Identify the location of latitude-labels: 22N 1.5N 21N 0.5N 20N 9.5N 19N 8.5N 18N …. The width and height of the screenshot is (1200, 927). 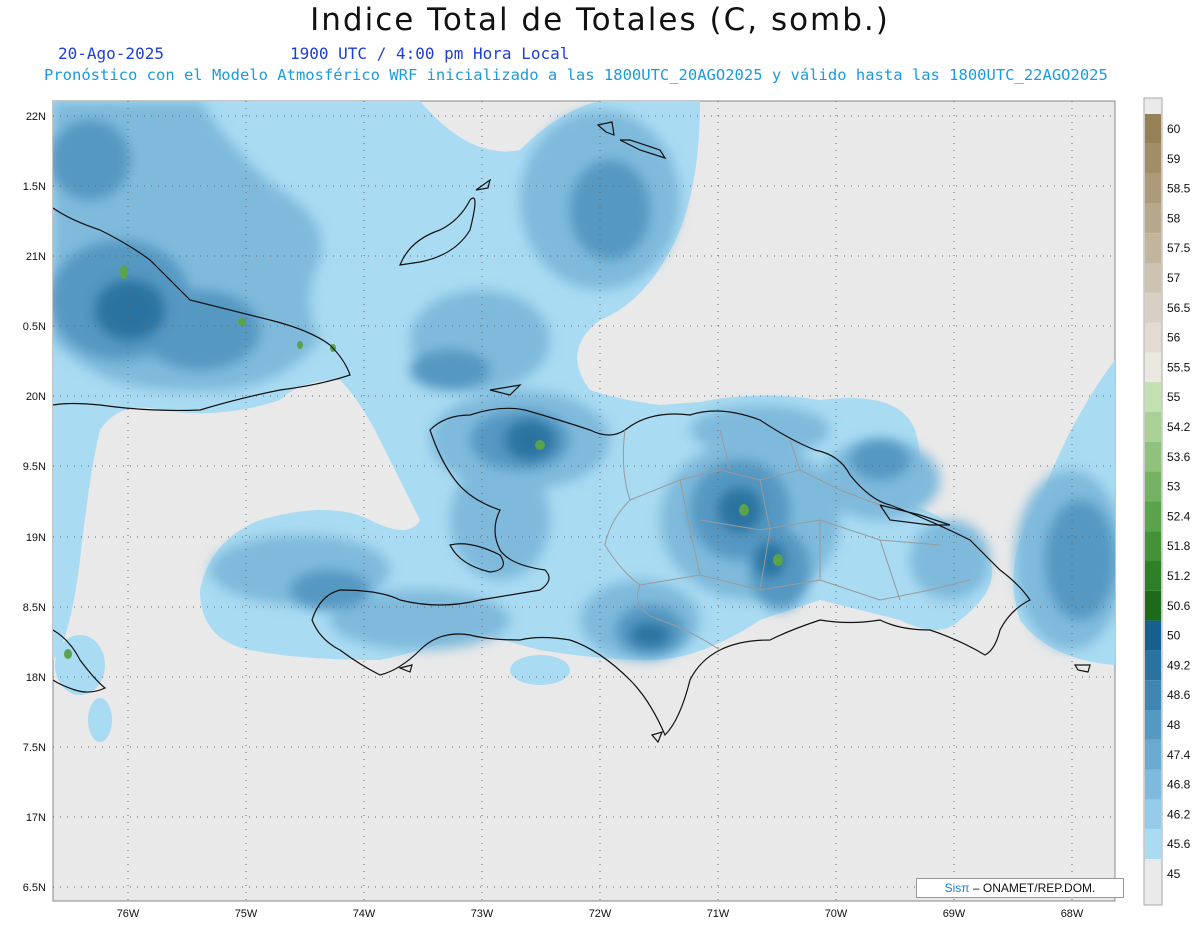
(34, 502).